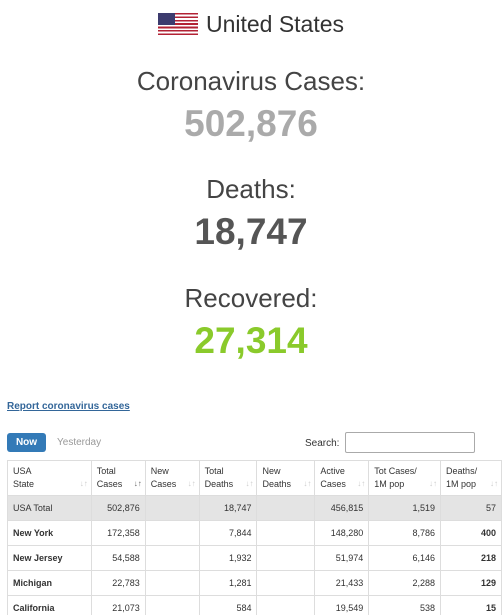 This screenshot has width=502, height=615. Describe the element at coordinates (405, 533) in the screenshot. I see `table-cell: 8,786` at that location.